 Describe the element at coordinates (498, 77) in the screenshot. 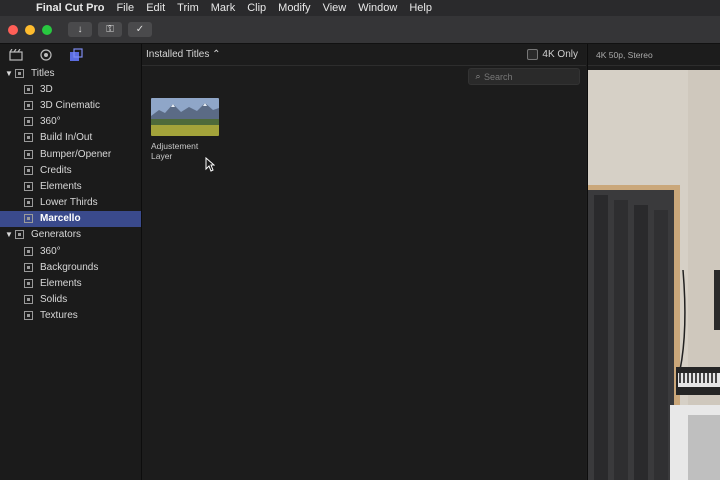

I see `search-placeholder: Search` at that location.